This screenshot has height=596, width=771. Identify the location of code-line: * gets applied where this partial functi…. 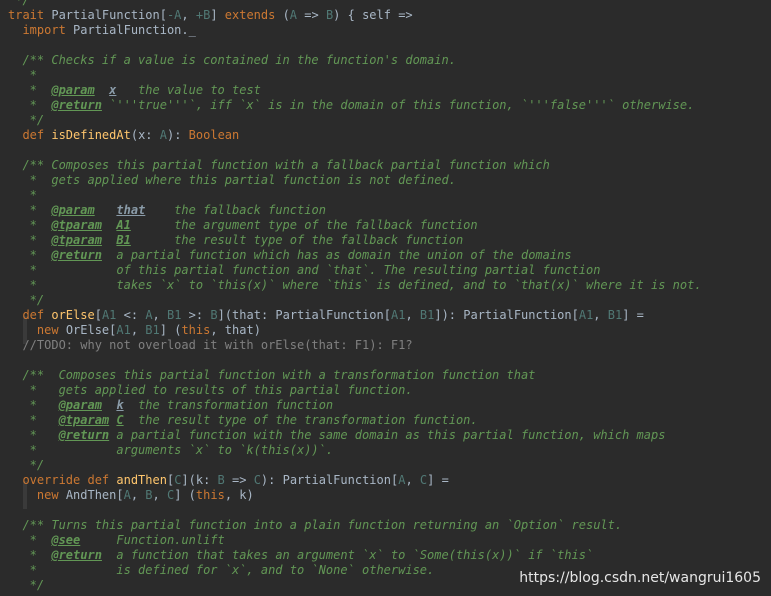
(232, 180).